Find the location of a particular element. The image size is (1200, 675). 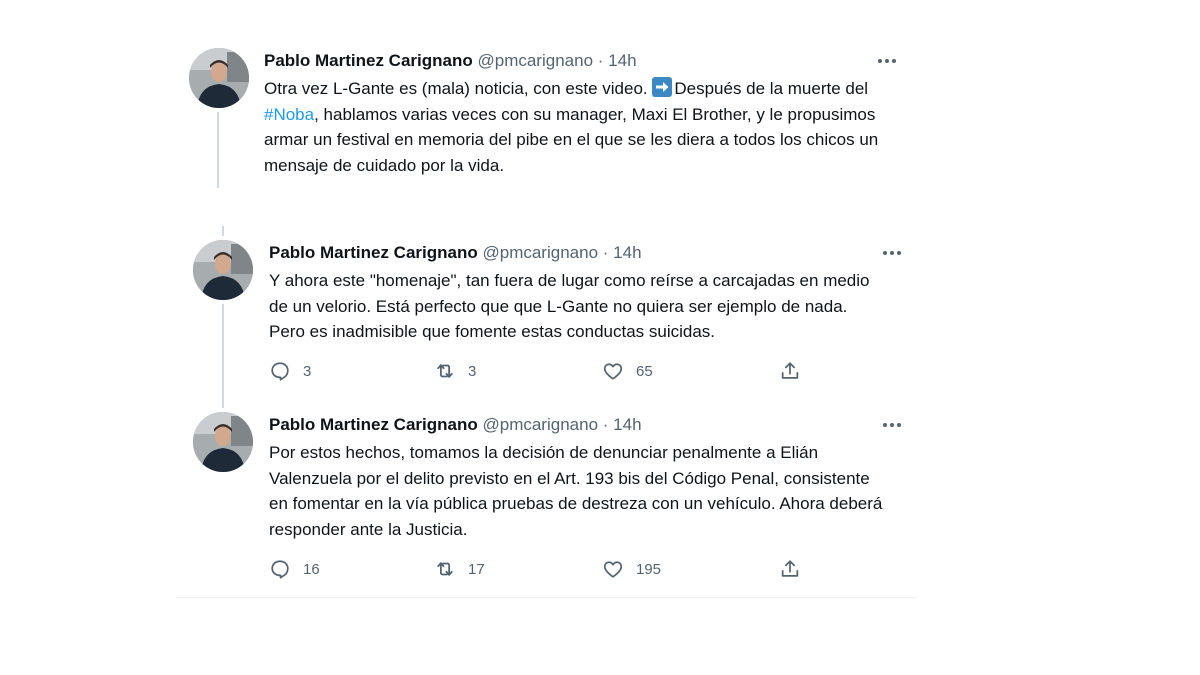

reply-count: 3 is located at coordinates (307, 371).